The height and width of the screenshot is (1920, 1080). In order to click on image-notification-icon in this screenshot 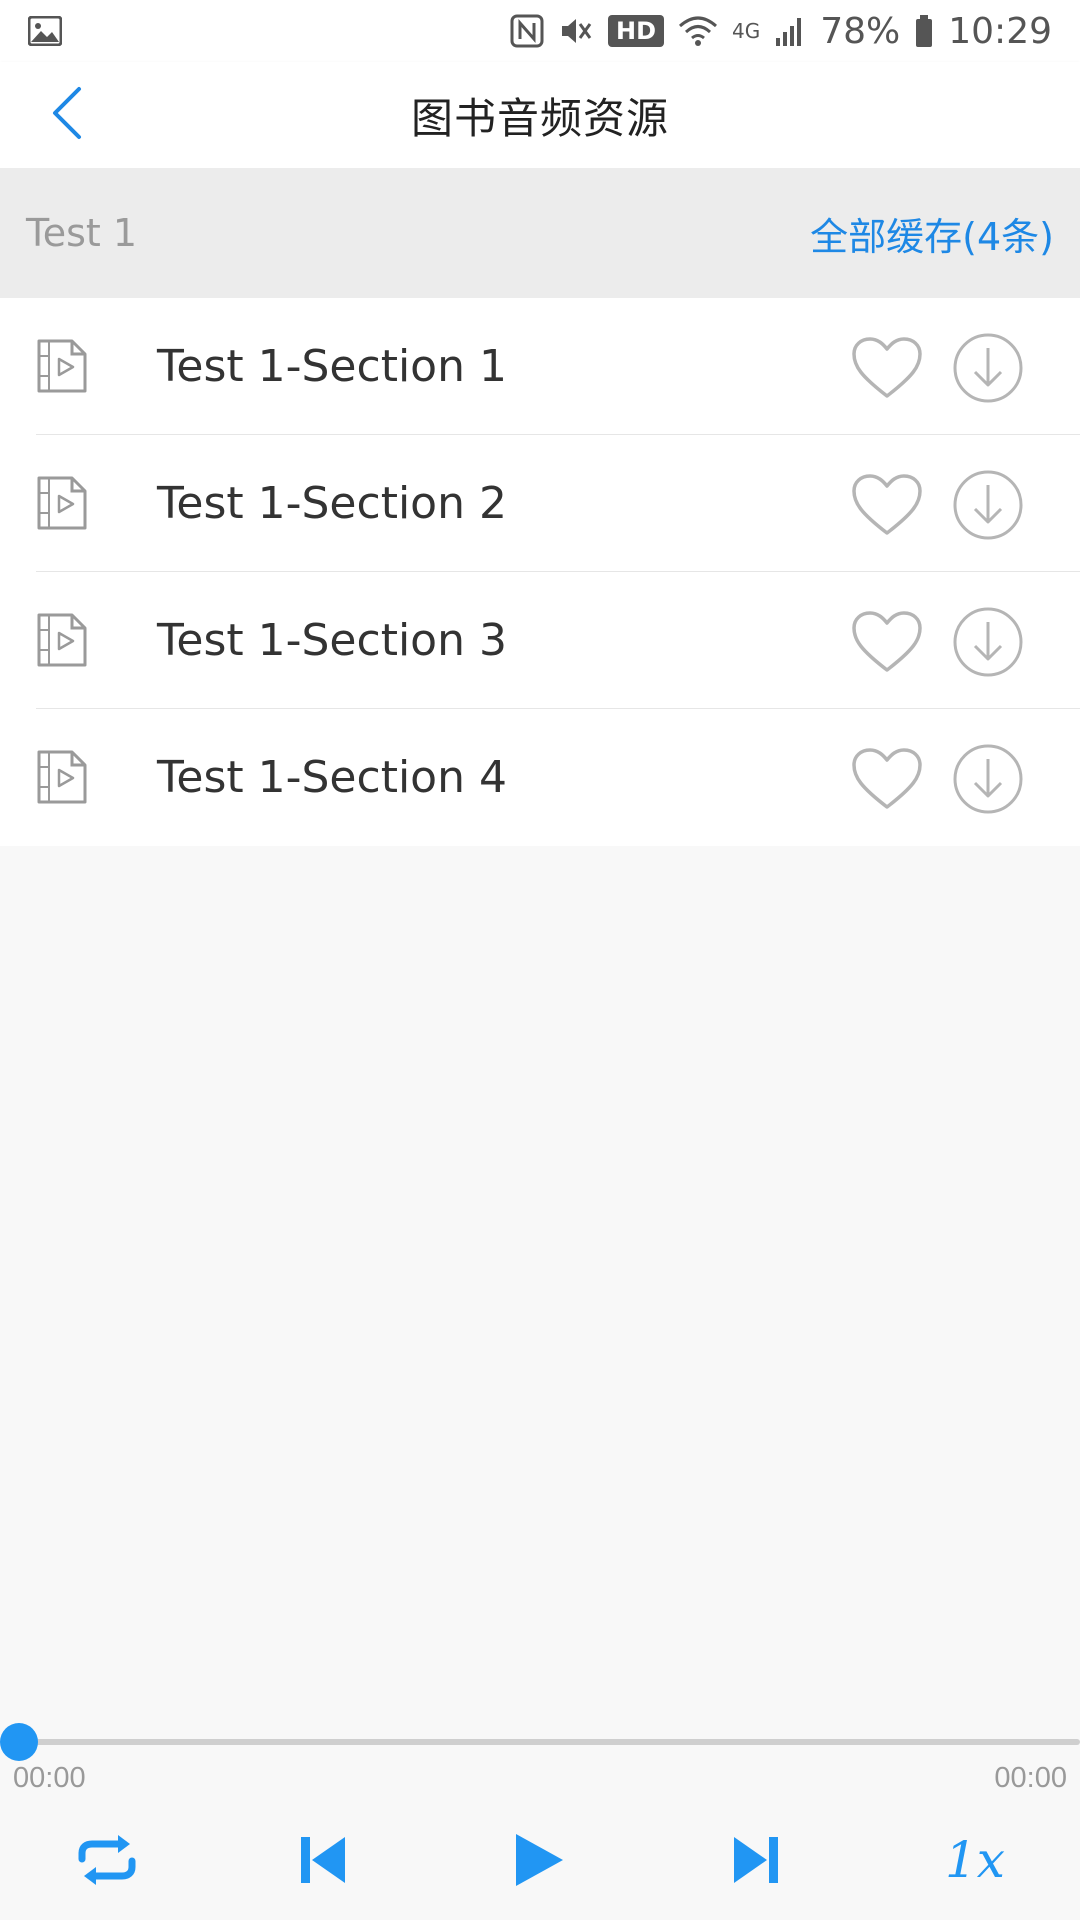, I will do `click(45, 31)`.